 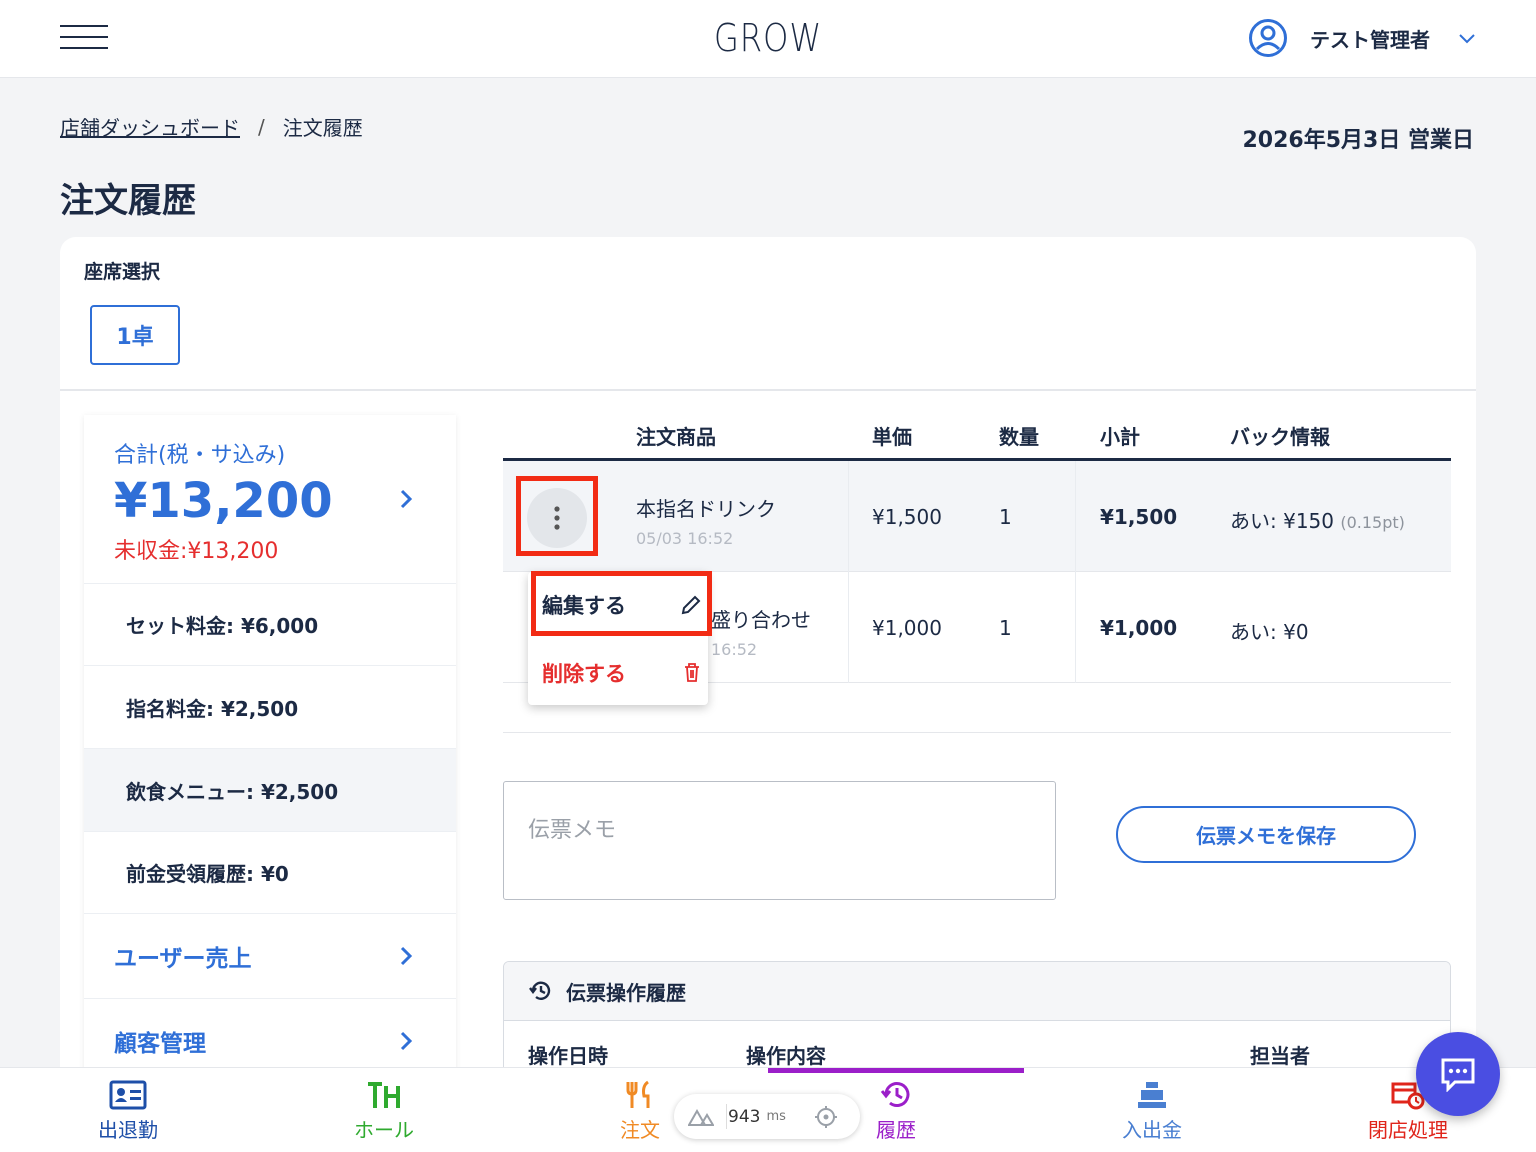 What do you see at coordinates (685, 538) in the screenshot?
I see `item-time: 05/03 16:52` at bounding box center [685, 538].